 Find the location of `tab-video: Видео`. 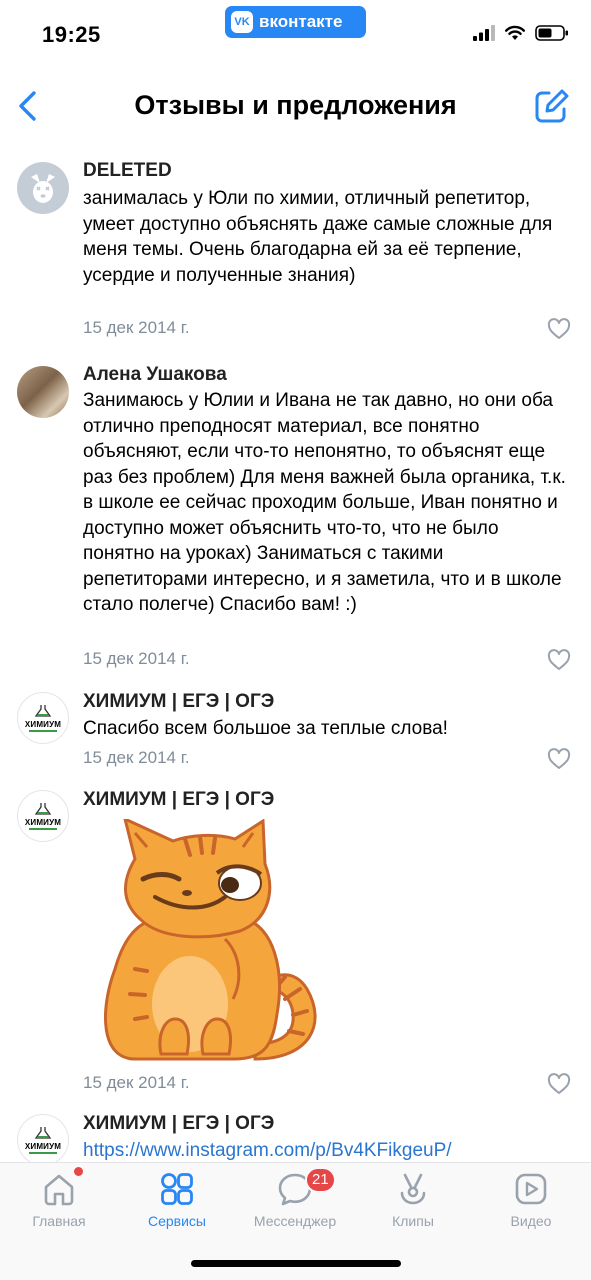

tab-video: Видео is located at coordinates (531, 1203).